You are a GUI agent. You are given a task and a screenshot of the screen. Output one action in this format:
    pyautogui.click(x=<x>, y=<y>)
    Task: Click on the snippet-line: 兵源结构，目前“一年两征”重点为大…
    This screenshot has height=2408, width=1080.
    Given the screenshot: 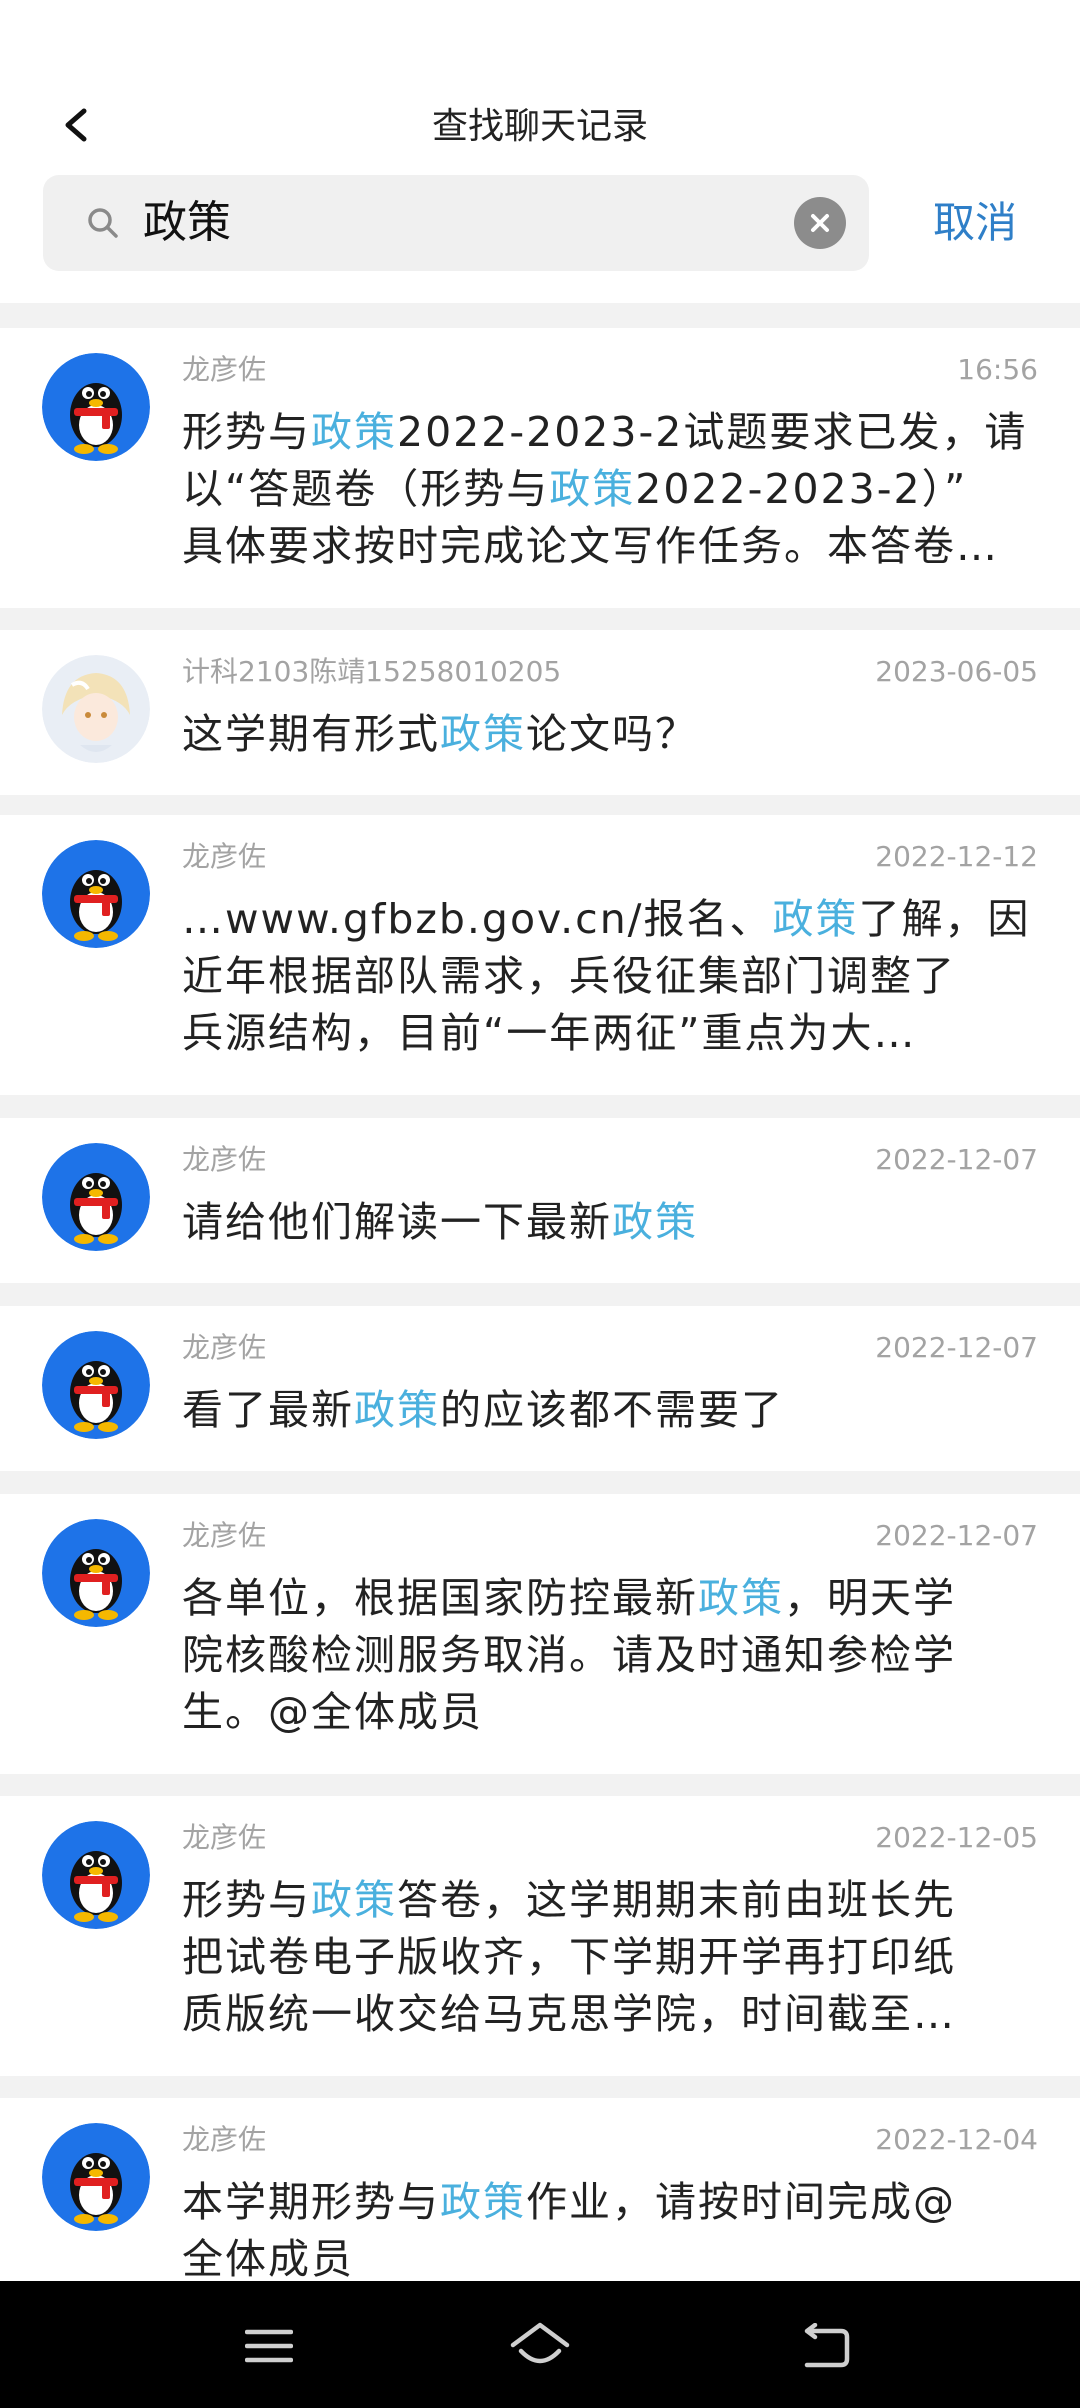 What is the action you would take?
    pyautogui.click(x=607, y=1033)
    